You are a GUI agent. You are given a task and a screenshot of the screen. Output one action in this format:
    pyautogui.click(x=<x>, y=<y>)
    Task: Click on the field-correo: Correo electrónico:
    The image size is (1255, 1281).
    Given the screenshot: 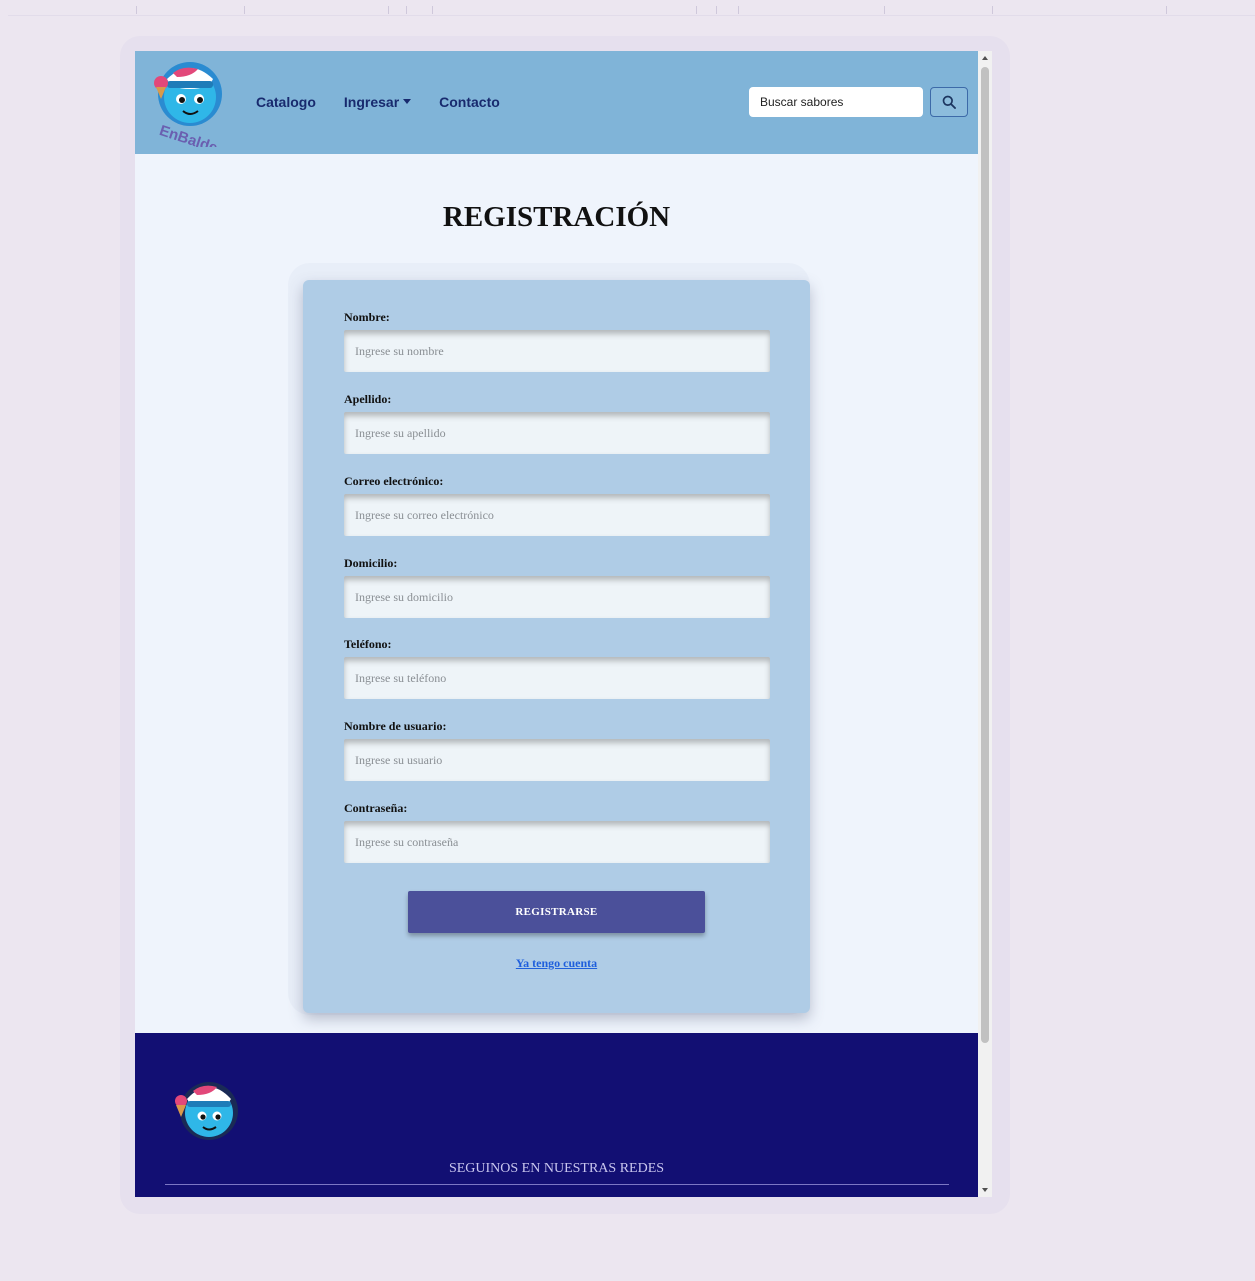 What is the action you would take?
    pyautogui.click(x=557, y=505)
    